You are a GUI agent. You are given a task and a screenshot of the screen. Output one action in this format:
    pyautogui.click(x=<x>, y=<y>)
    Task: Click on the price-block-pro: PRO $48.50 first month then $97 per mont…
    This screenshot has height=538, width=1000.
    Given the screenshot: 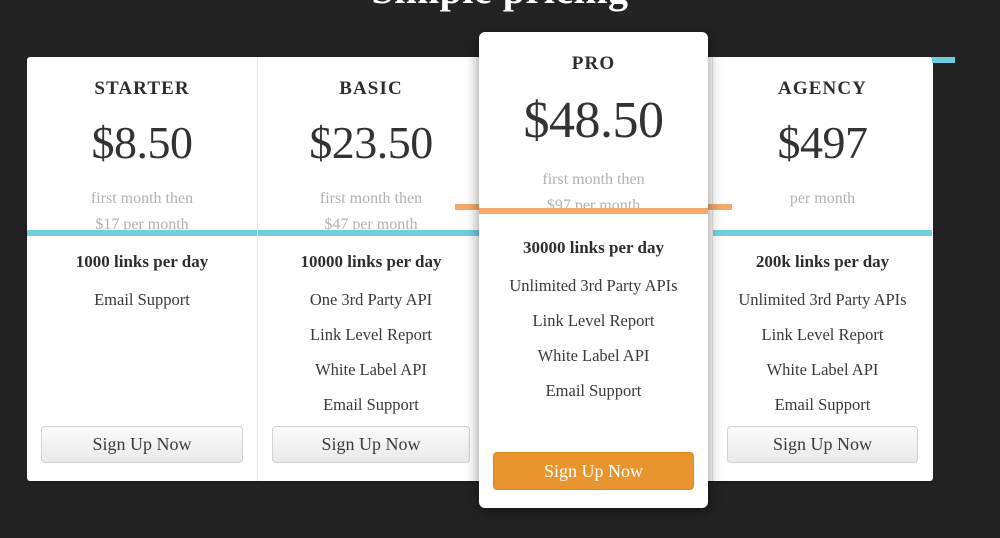 What is the action you would take?
    pyautogui.click(x=593, y=123)
    